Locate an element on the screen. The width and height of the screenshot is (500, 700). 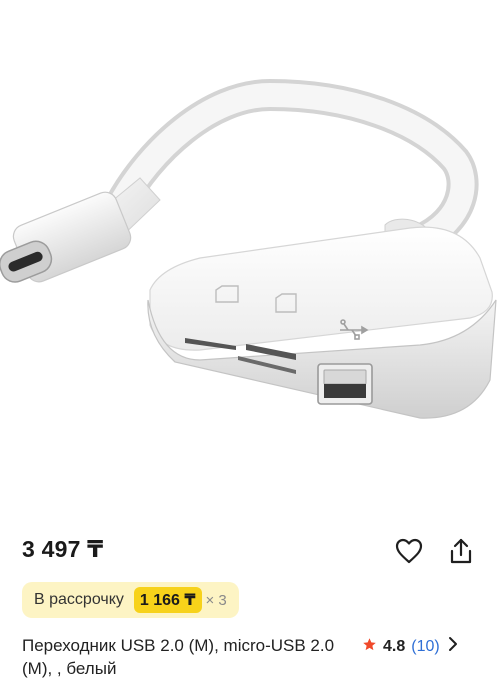
heart-icon is located at coordinates (409, 551).